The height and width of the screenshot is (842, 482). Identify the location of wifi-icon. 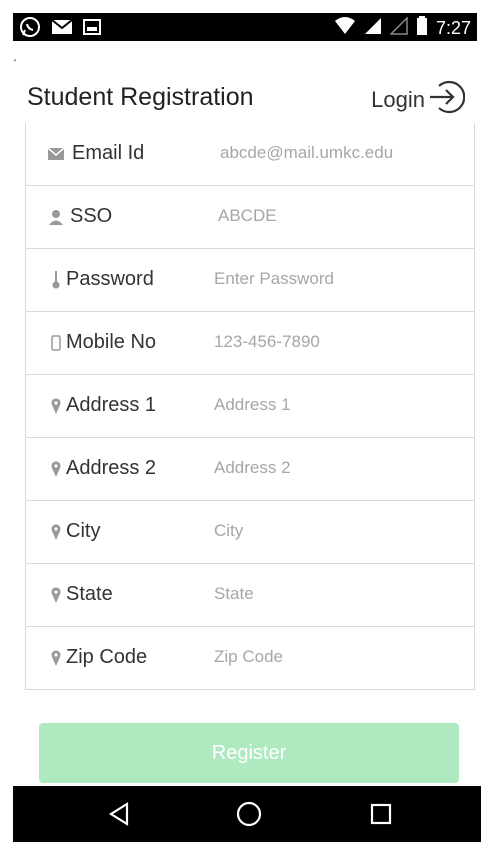
(345, 28).